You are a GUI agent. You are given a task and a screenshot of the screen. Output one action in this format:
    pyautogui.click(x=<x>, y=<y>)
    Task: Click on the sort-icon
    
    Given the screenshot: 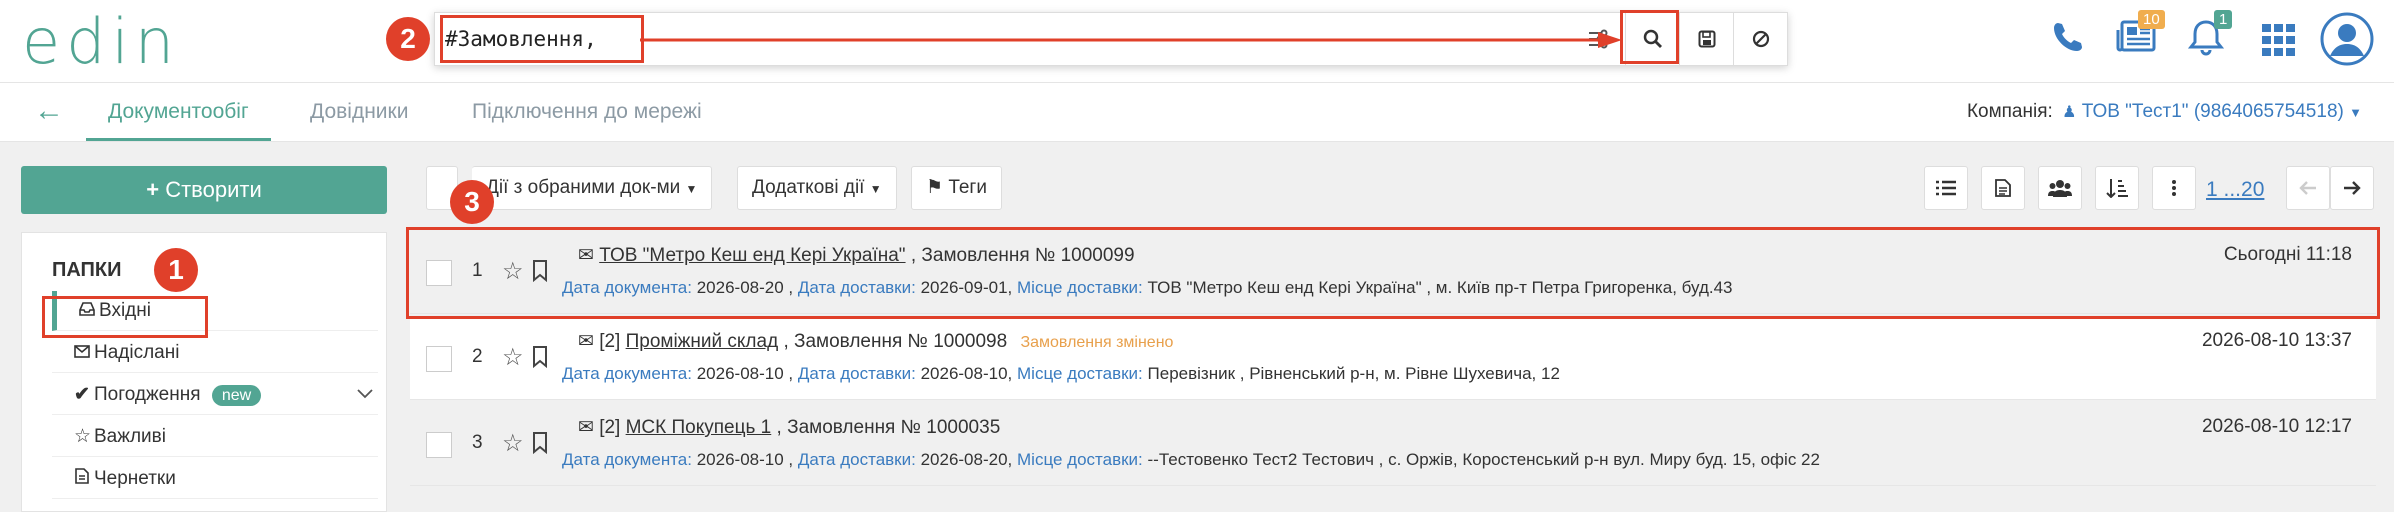 What is the action you would take?
    pyautogui.click(x=2117, y=188)
    